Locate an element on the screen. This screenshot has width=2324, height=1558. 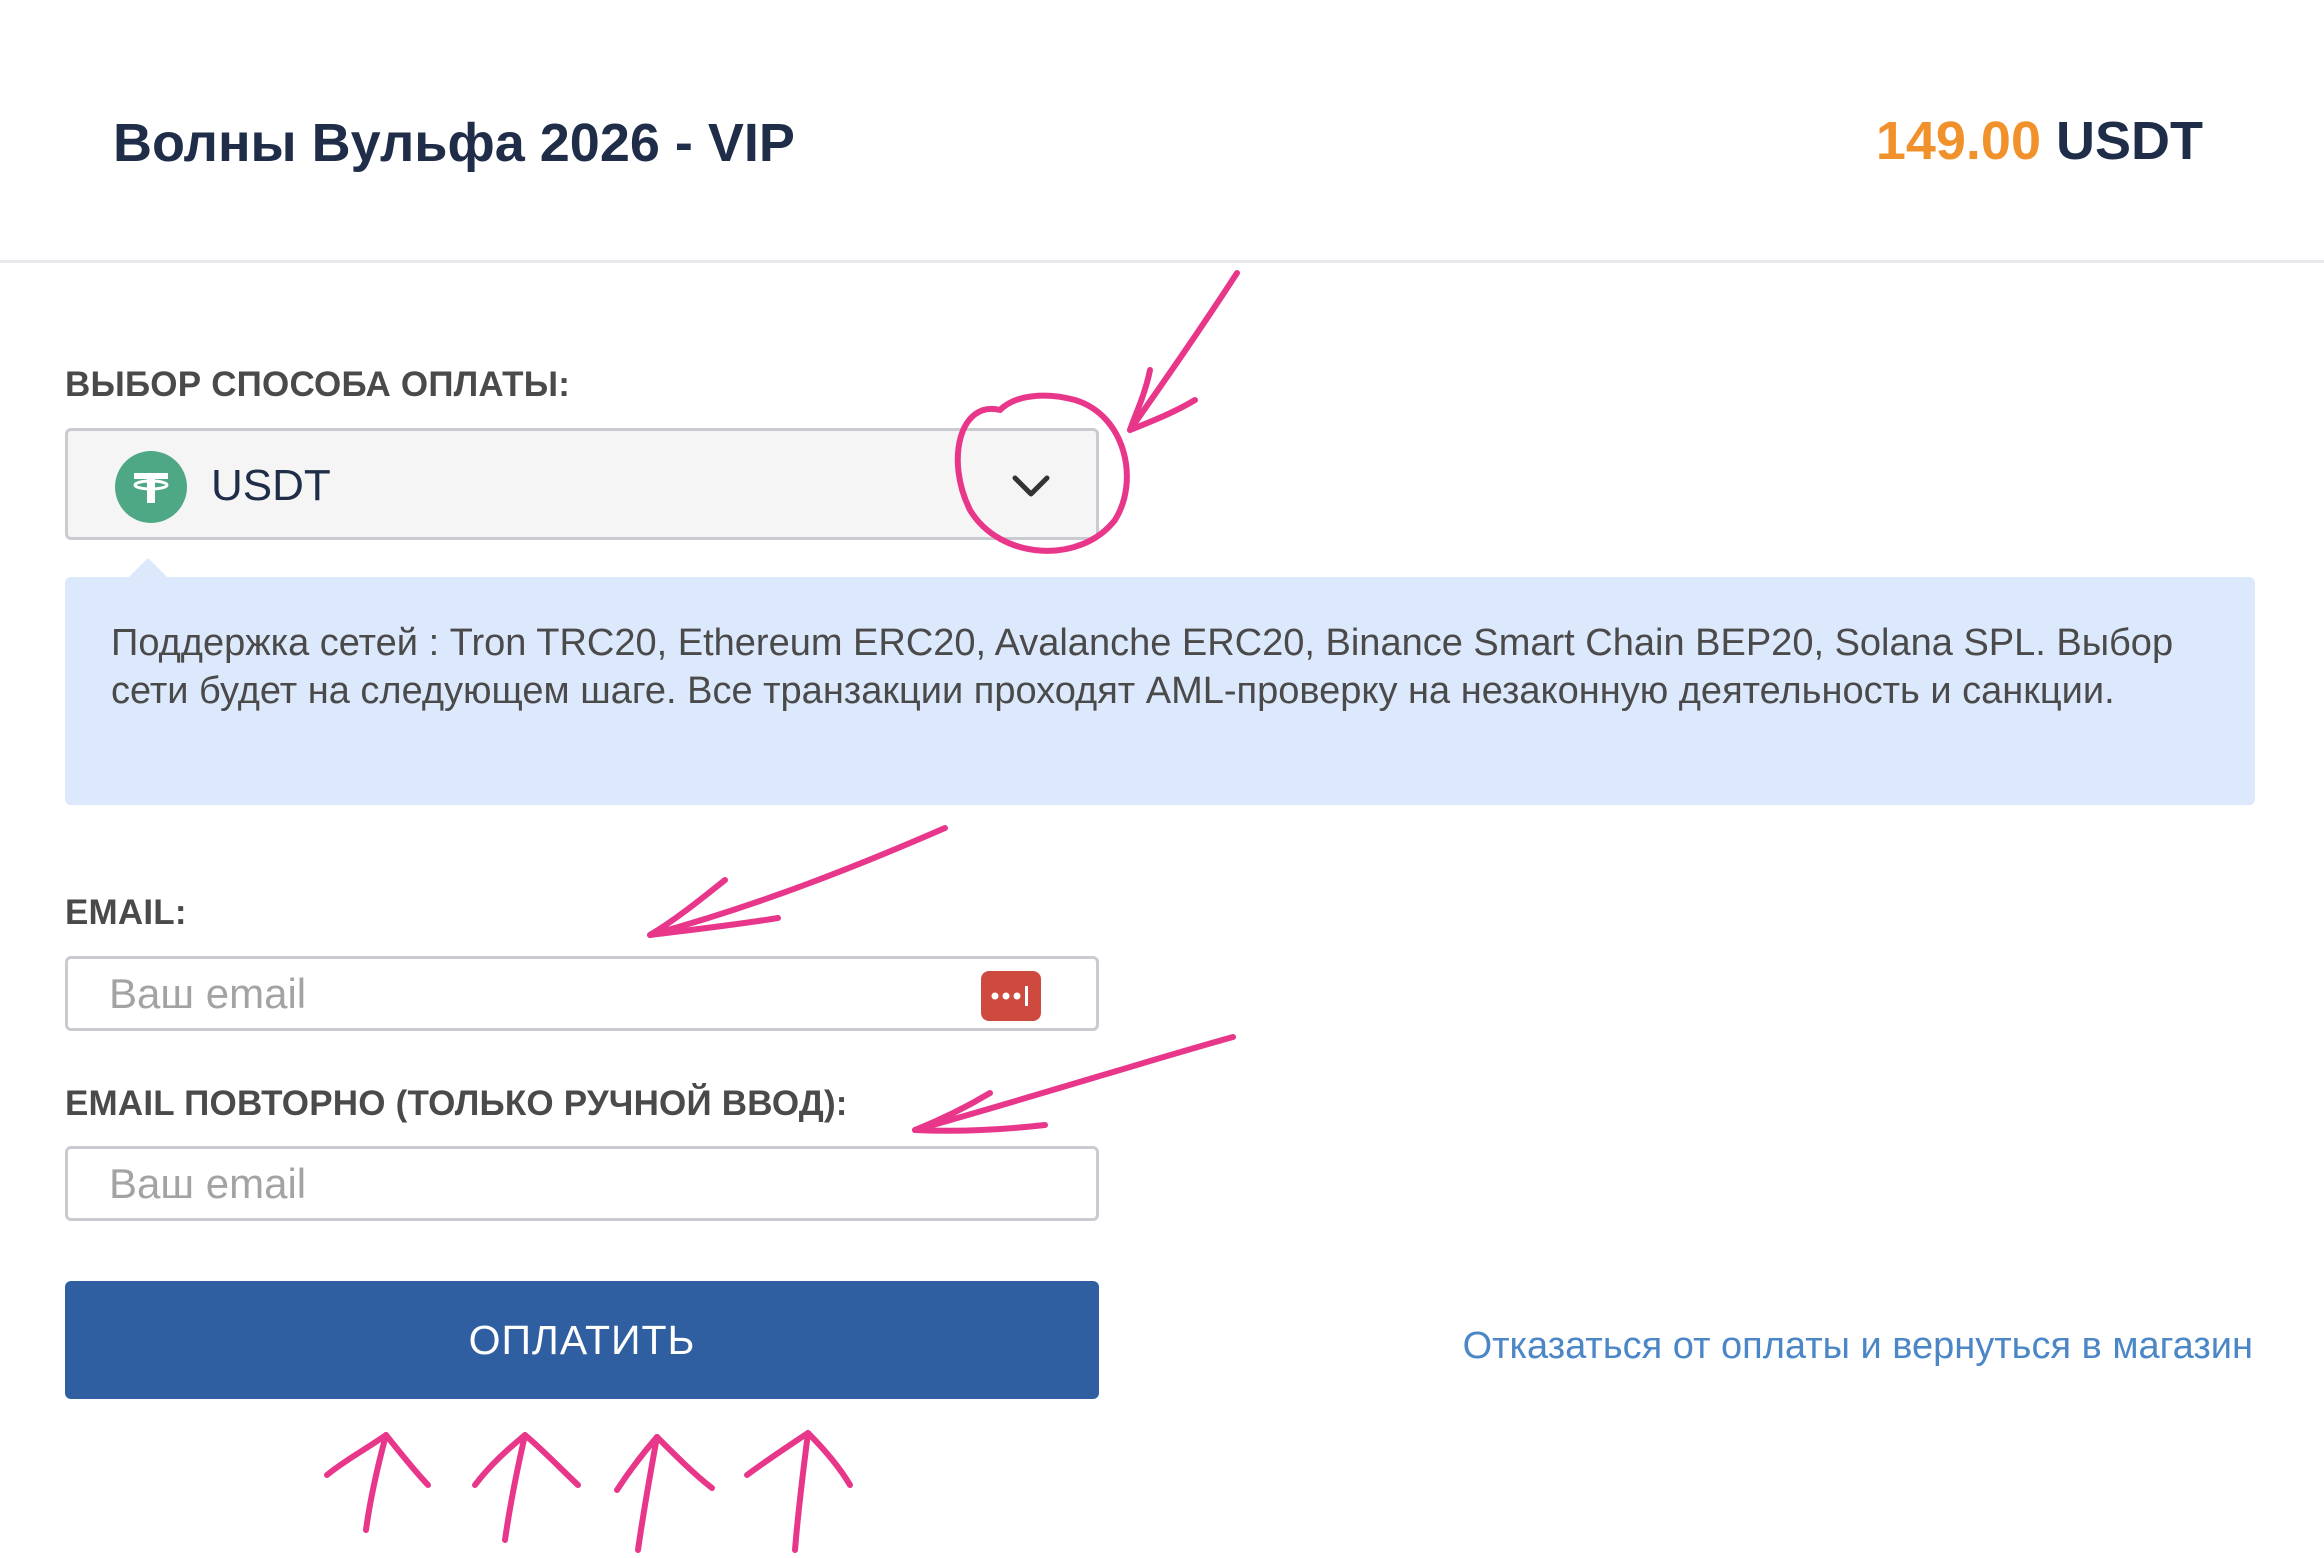
annotation-arrowhead-chevron is located at coordinates (1162, 400).